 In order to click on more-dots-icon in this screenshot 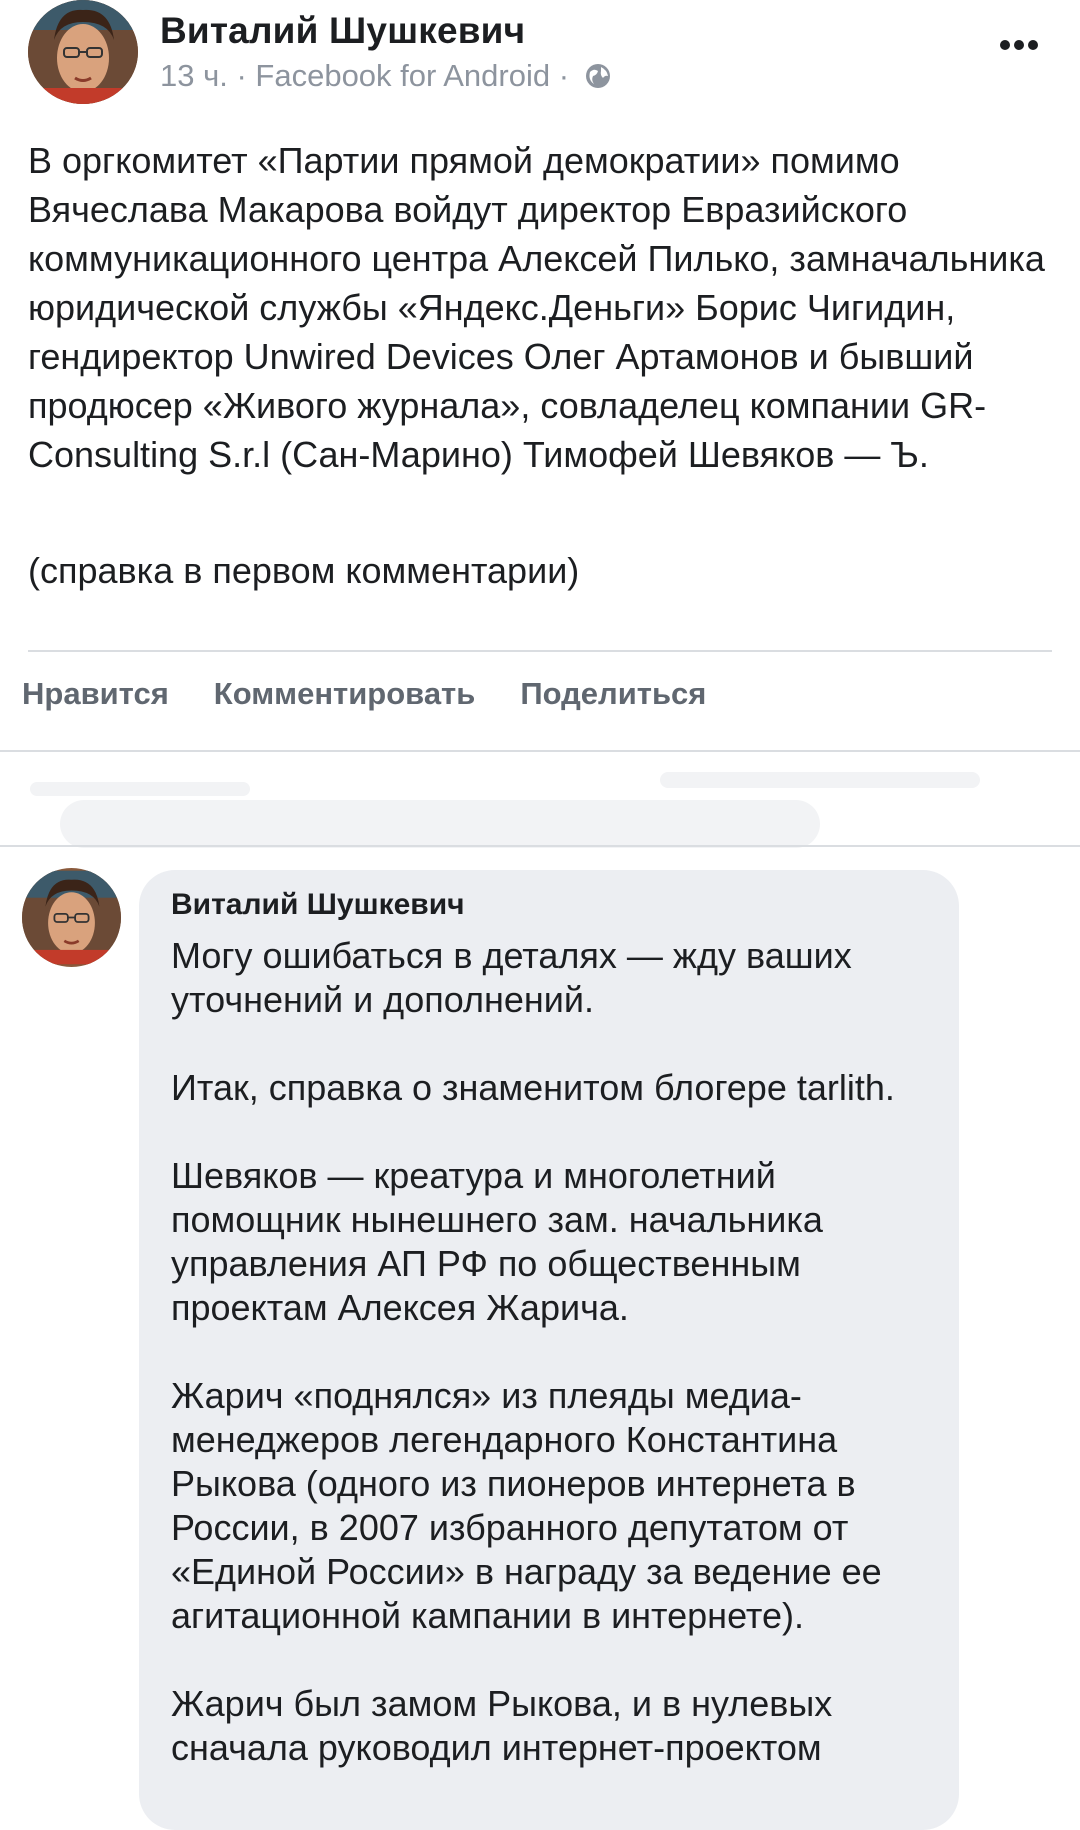, I will do `click(1005, 45)`.